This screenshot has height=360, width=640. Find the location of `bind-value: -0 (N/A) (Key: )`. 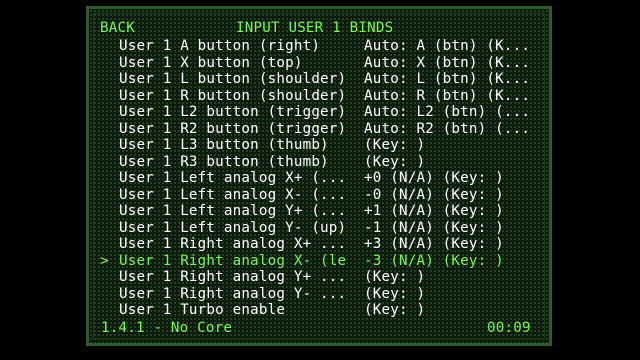

bind-value: -0 (N/A) (Key: ) is located at coordinates (434, 194).